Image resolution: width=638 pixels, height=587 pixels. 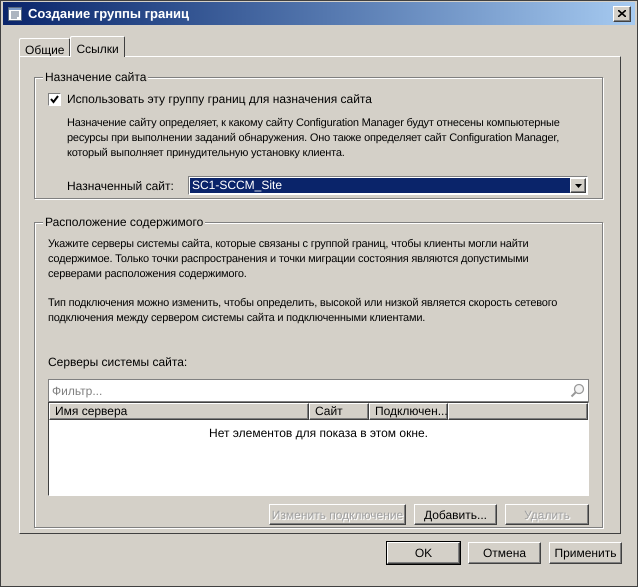 I want to click on description-text: Тип подключения можно изменить, чтобы определить, высокой или низкой является скорость сетевого подключения между сервером системы сайта и подключенными клиентами., so click(x=303, y=311).